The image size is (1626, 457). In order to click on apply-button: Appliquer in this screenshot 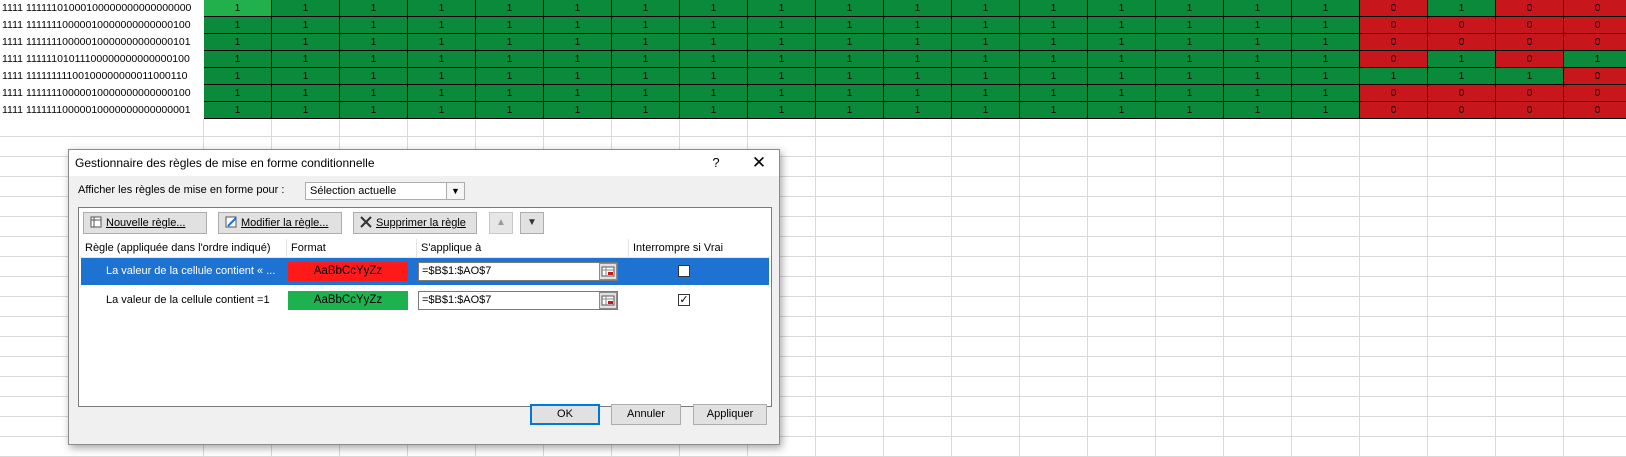, I will do `click(730, 414)`.